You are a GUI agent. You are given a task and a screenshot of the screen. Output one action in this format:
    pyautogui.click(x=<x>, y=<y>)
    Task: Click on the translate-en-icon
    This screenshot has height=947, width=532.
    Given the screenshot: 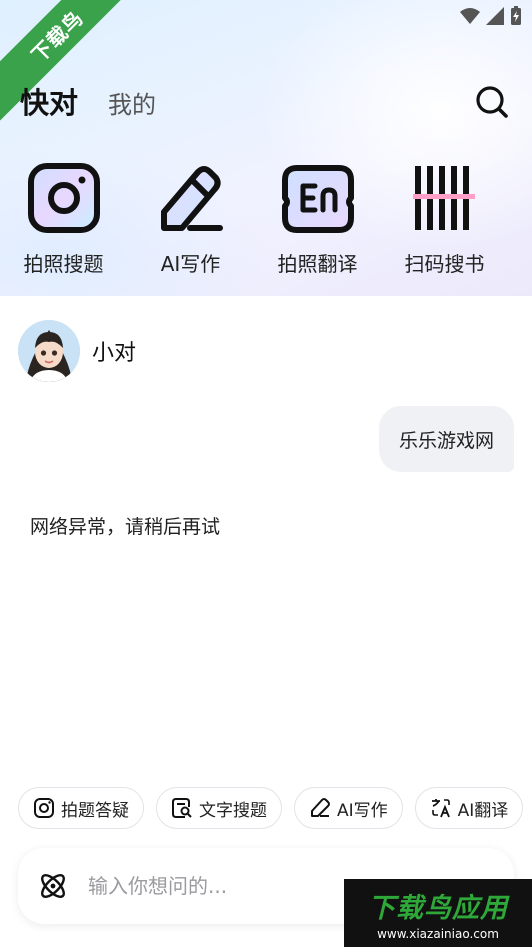 What is the action you would take?
    pyautogui.click(x=318, y=198)
    